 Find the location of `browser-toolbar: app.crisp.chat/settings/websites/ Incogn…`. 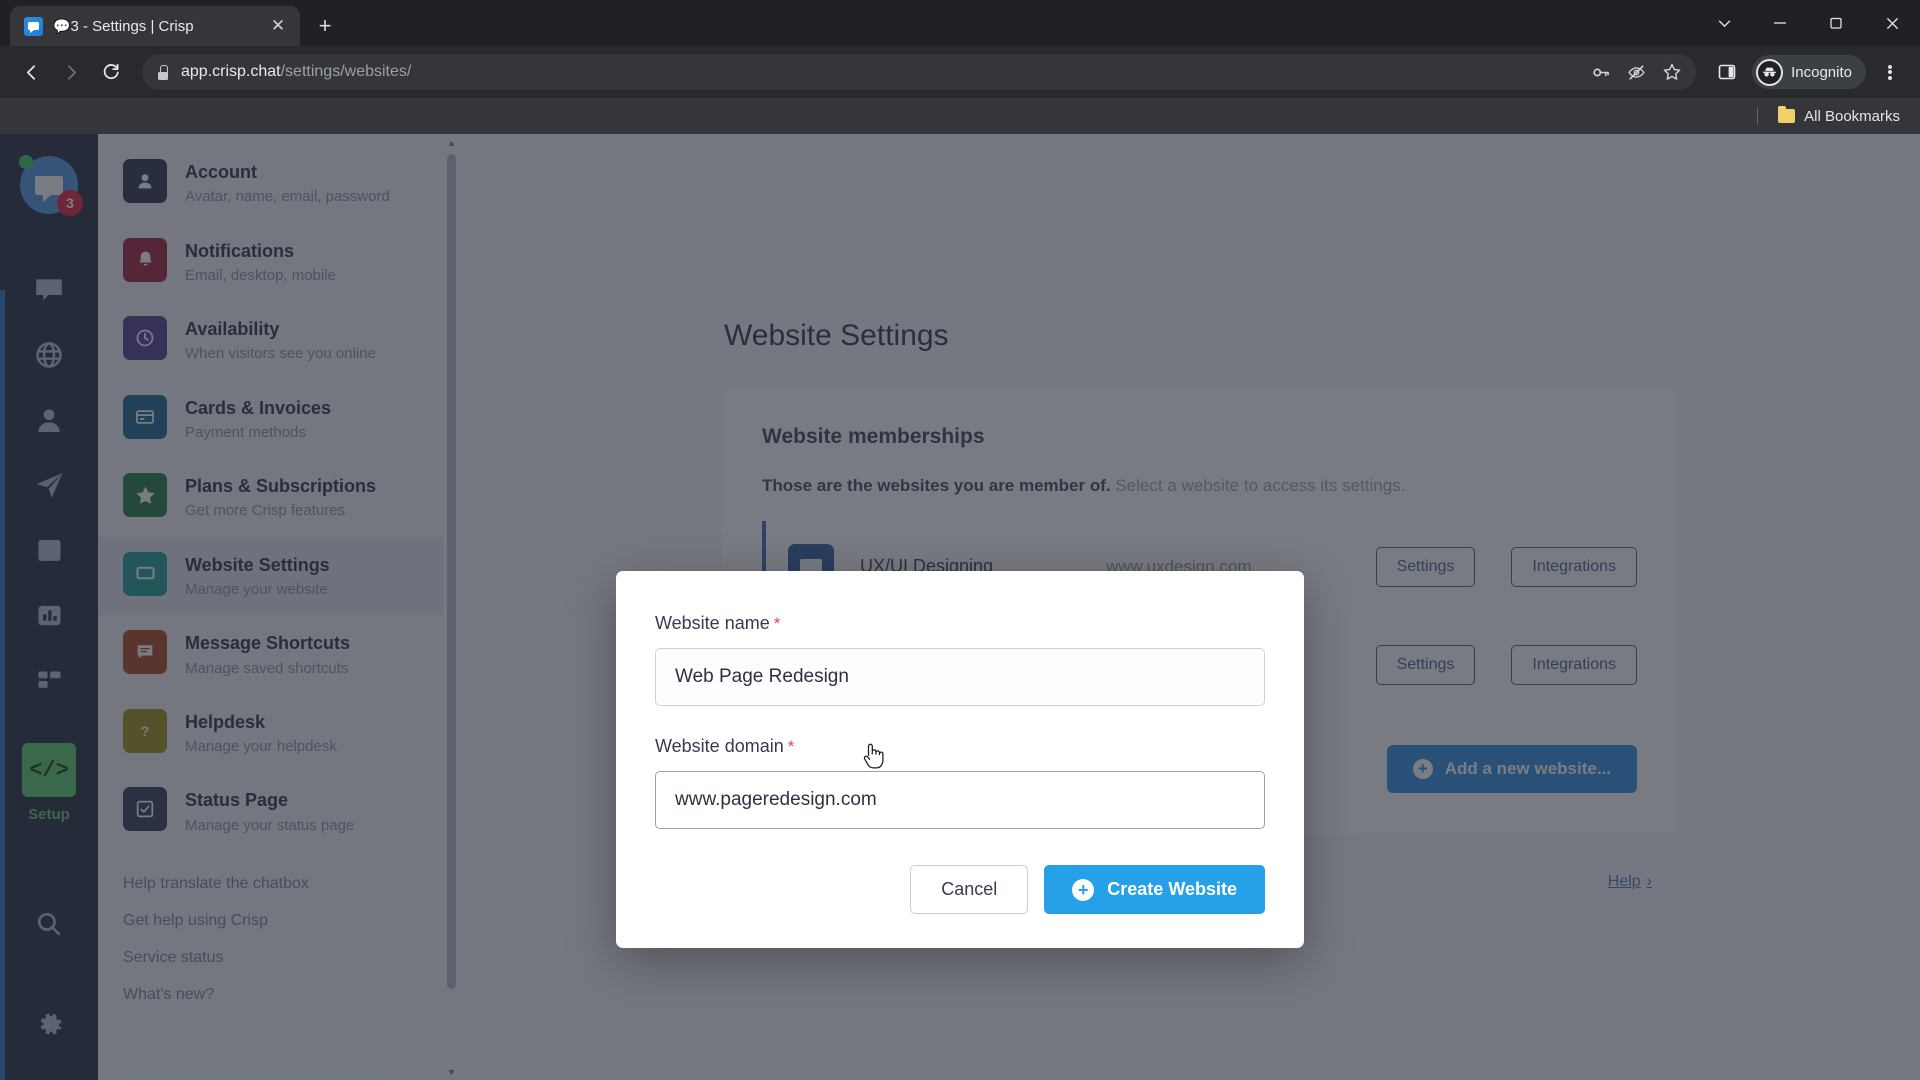

browser-toolbar: app.crisp.chat/settings/websites/ Incogn… is located at coordinates (960, 72).